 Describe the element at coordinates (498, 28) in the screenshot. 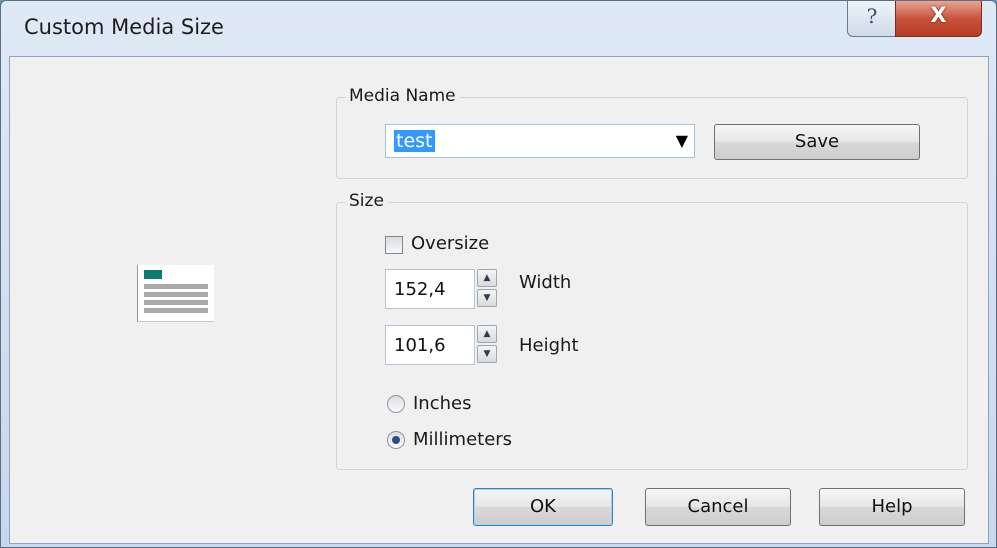

I see `title-bar: Custom Media Size ? X` at that location.